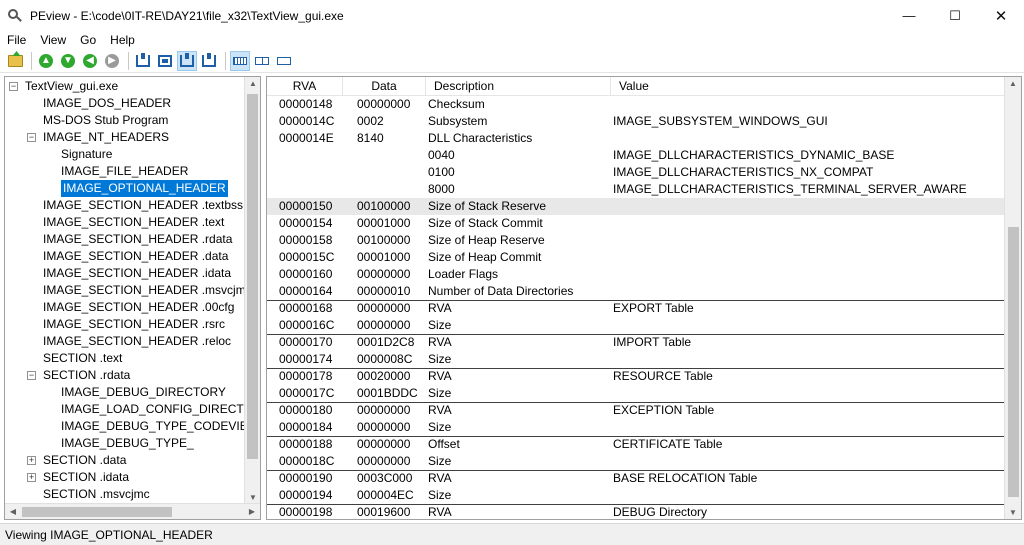 The height and width of the screenshot is (545, 1024). What do you see at coordinates (1001, 15) in the screenshot?
I see `close-button: ✕` at bounding box center [1001, 15].